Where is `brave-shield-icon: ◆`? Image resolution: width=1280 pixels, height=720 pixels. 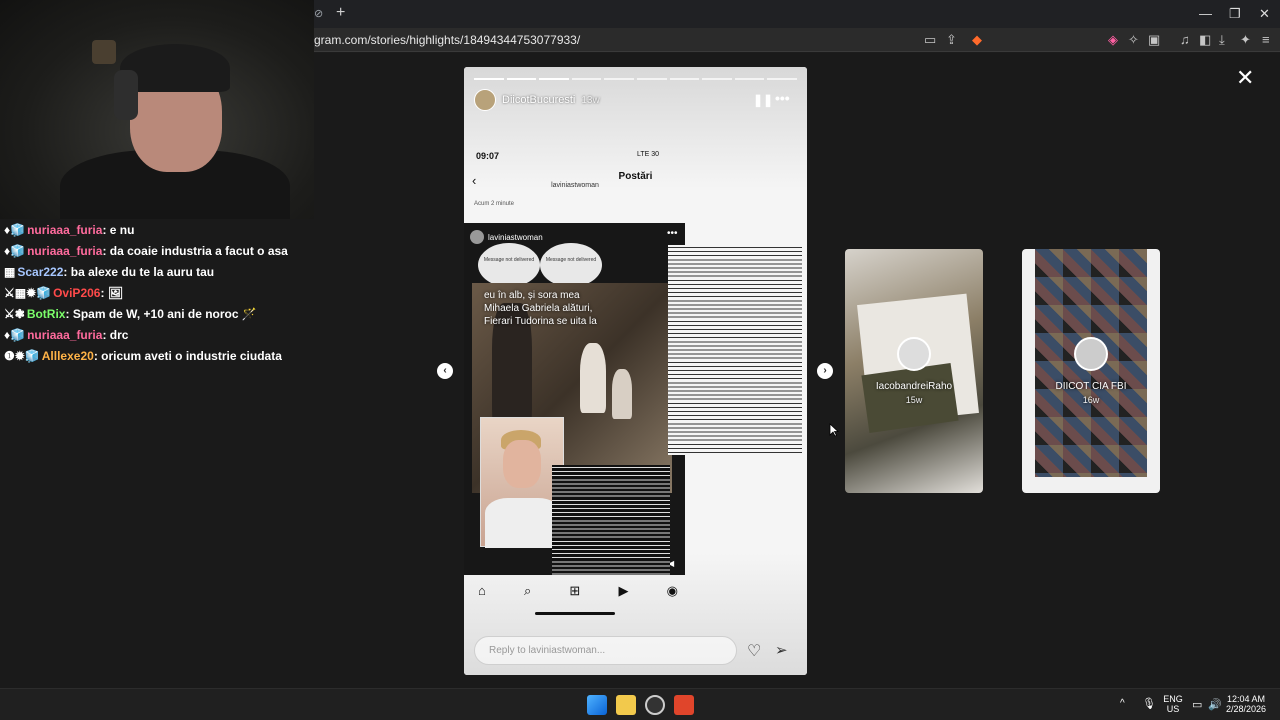
brave-shield-icon: ◆ is located at coordinates (977, 40).